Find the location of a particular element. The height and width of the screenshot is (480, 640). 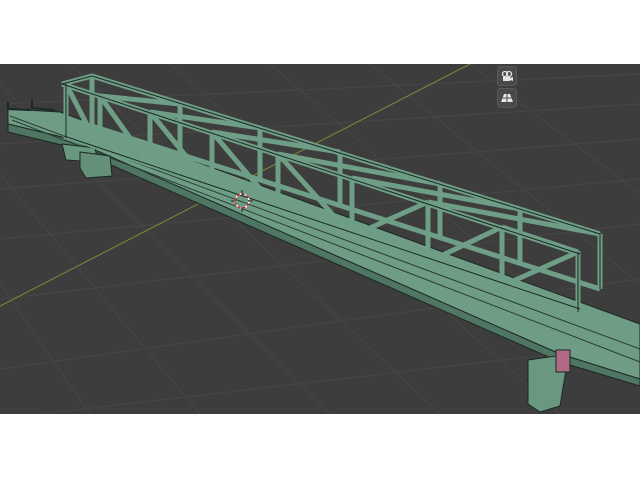

view-camera-icon is located at coordinates (507, 76).